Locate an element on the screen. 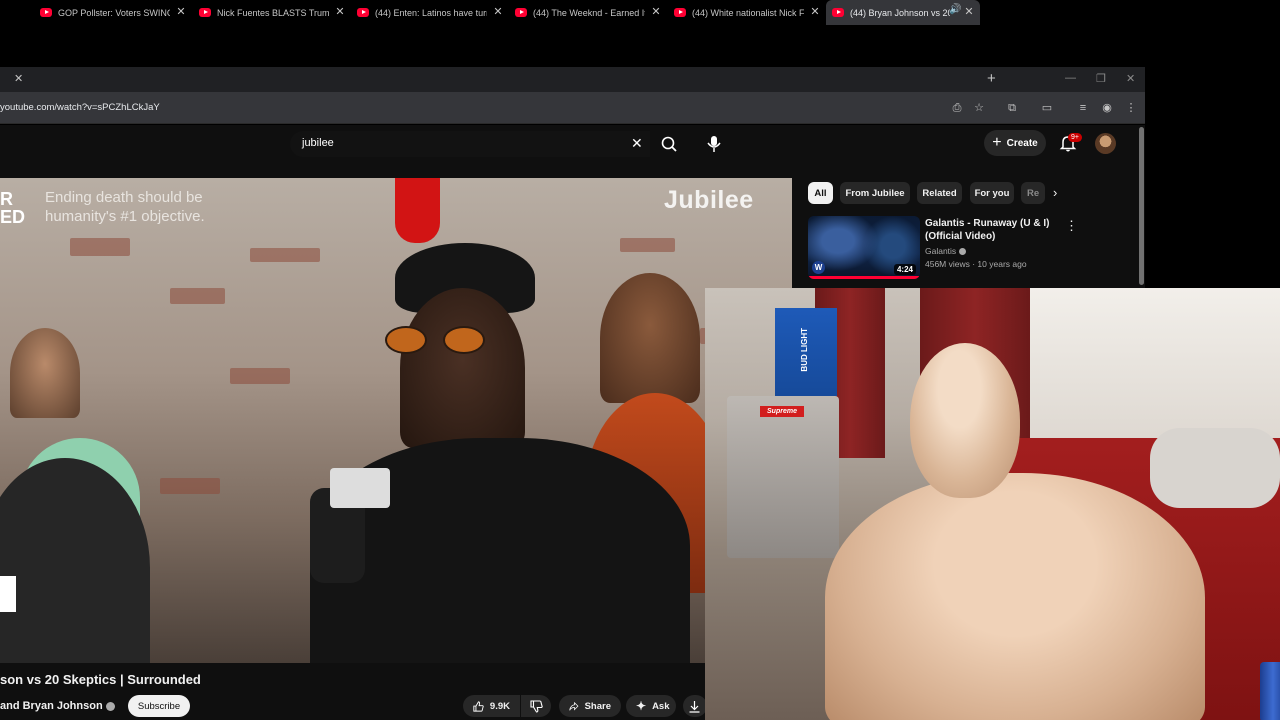 The height and width of the screenshot is (720, 1280). more-options-icon: ⋮ is located at coordinates (1071, 226).